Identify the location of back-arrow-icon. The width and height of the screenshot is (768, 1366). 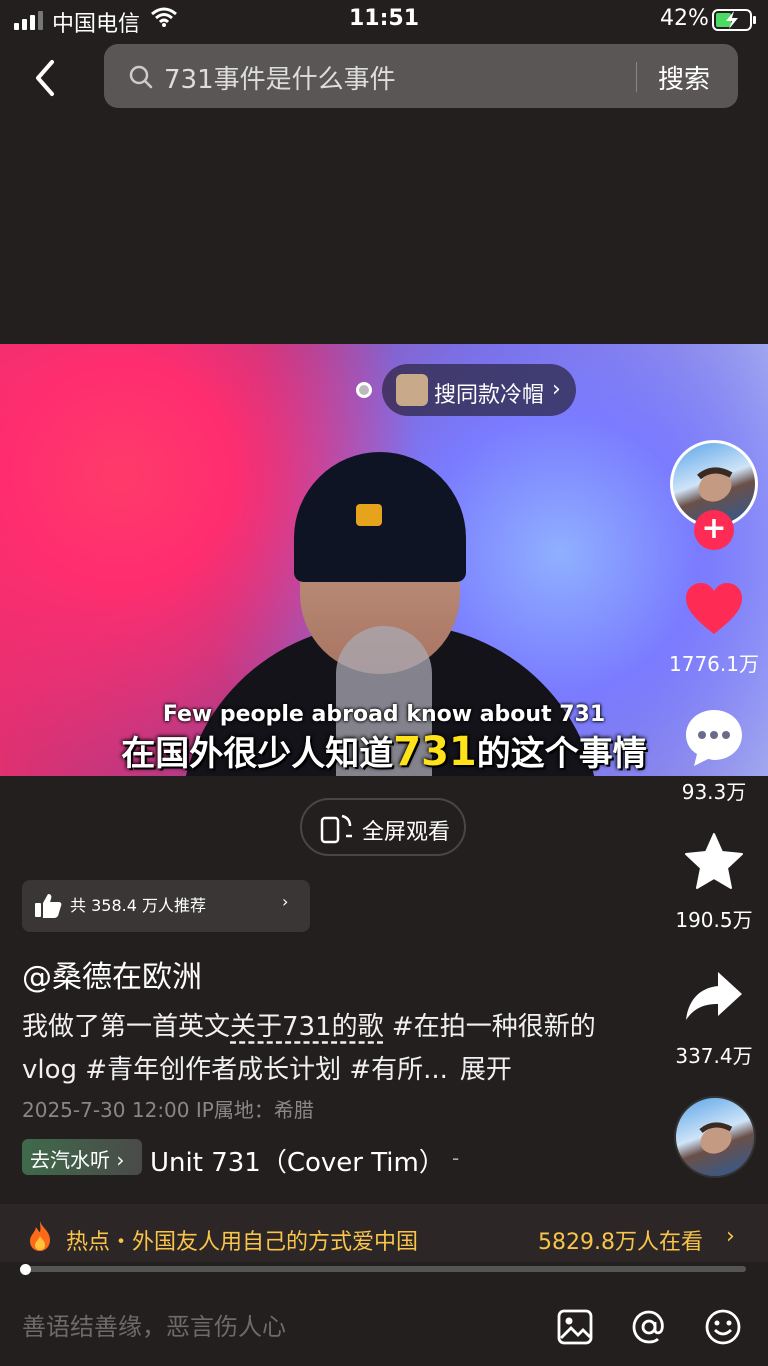
(45, 78).